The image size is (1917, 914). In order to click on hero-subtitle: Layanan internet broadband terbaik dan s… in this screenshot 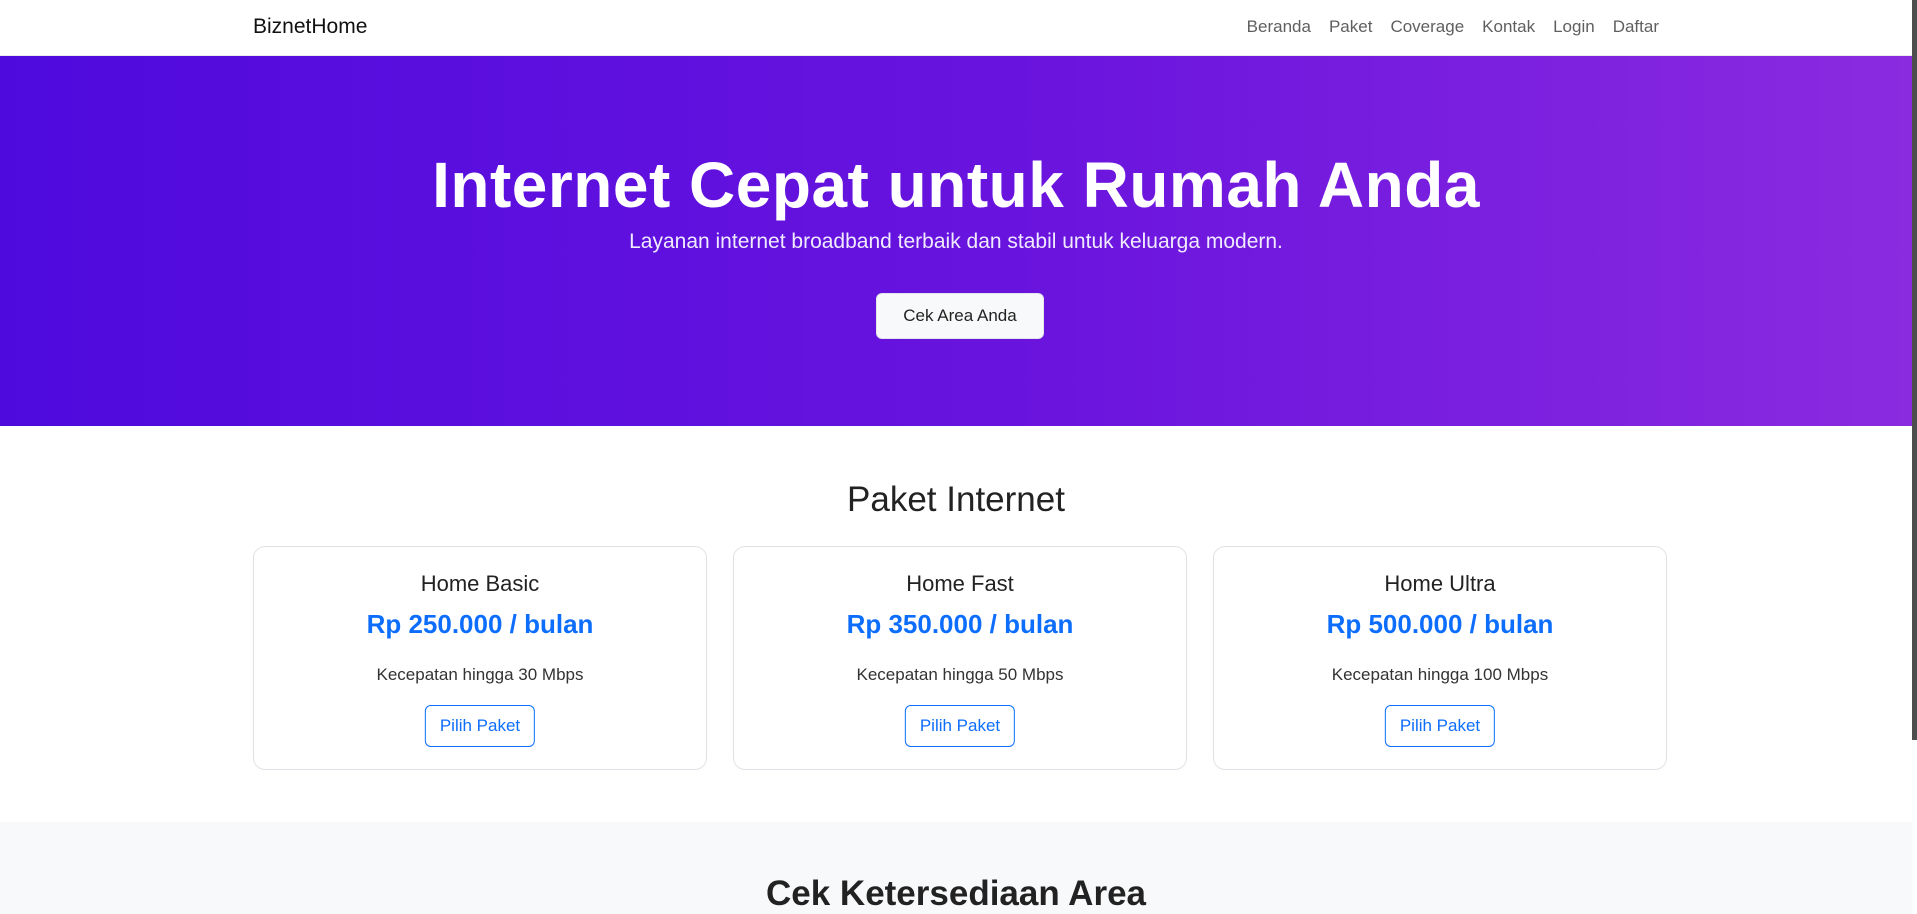, I will do `click(956, 241)`.